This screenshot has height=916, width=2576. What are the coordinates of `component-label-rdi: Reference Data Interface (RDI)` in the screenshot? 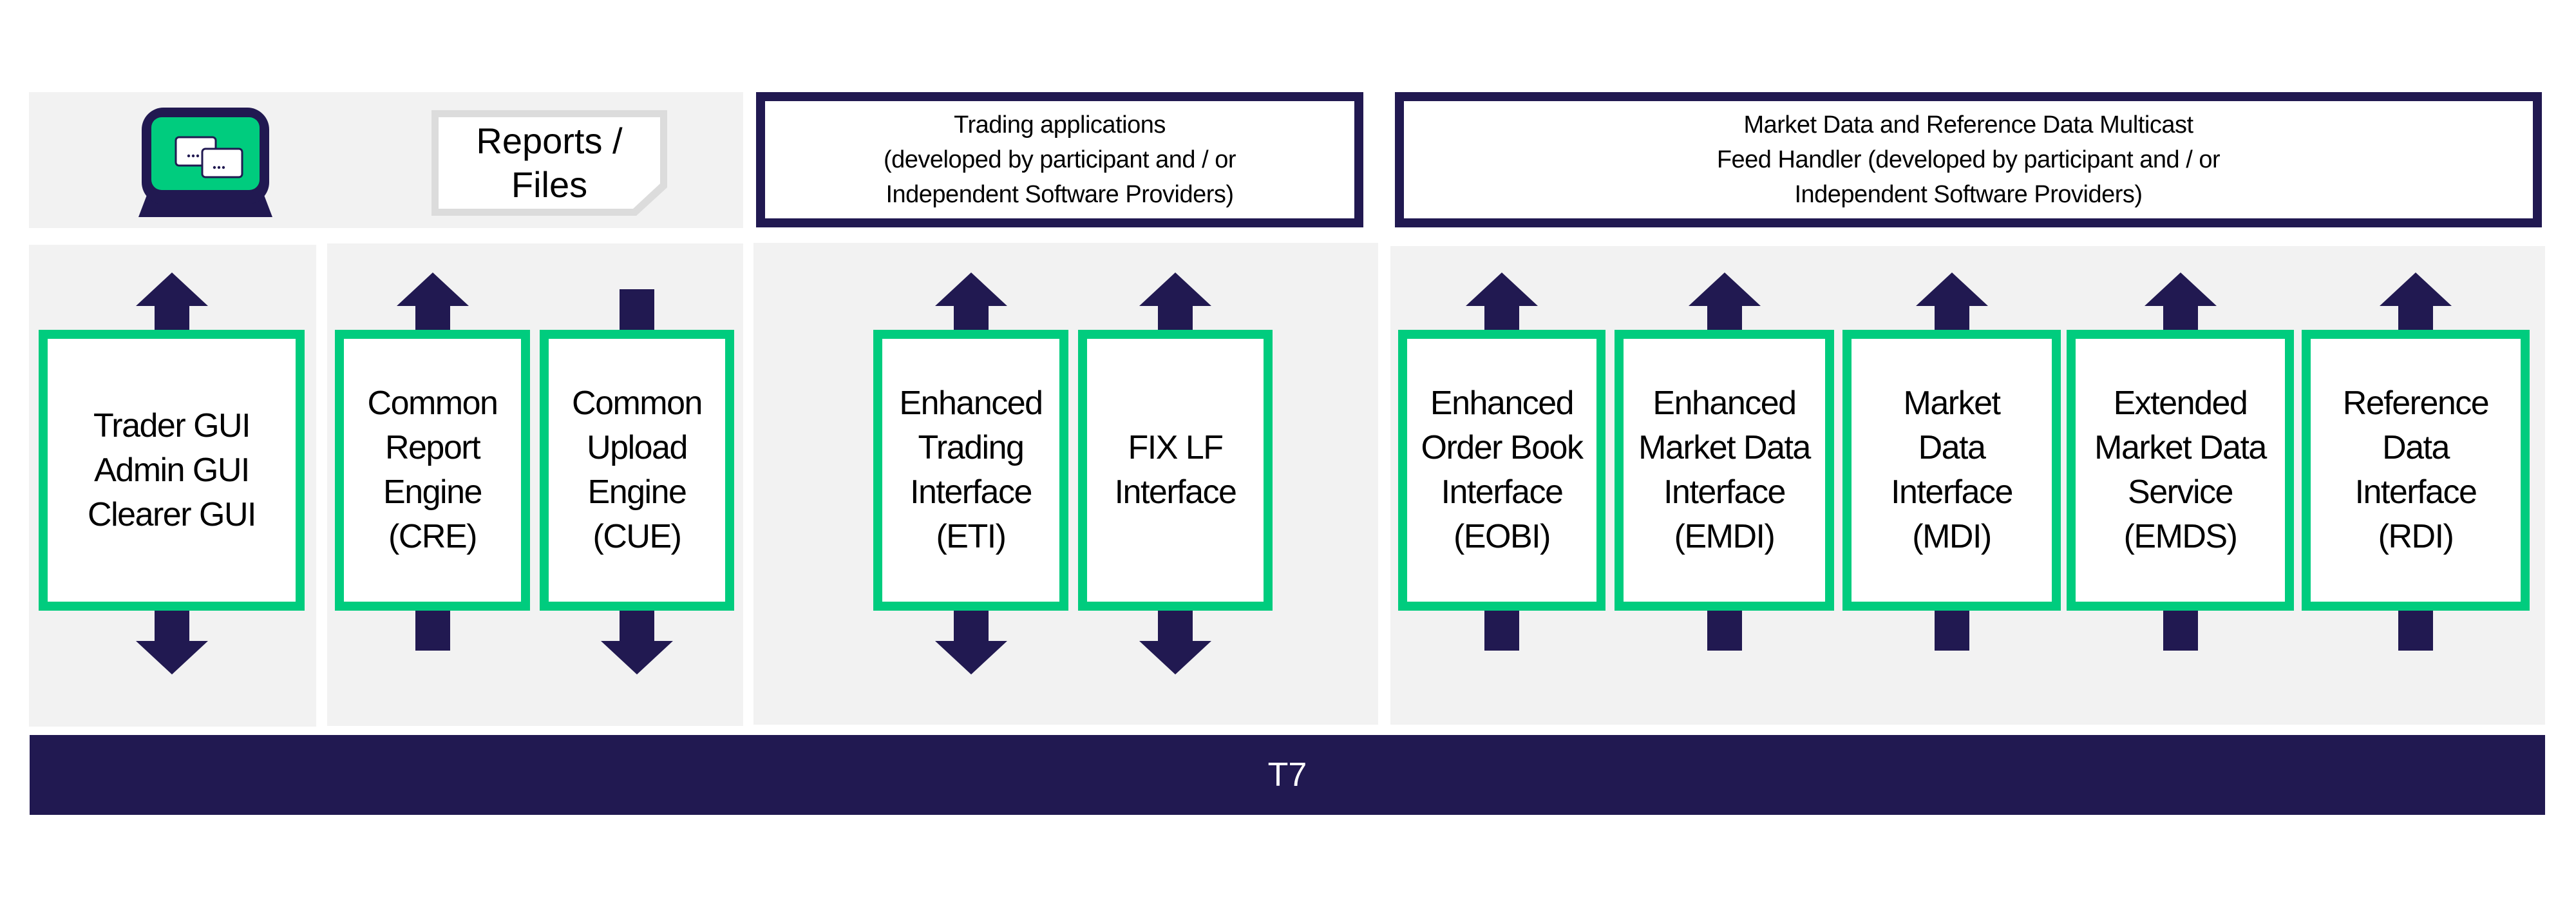 It's located at (2416, 470).